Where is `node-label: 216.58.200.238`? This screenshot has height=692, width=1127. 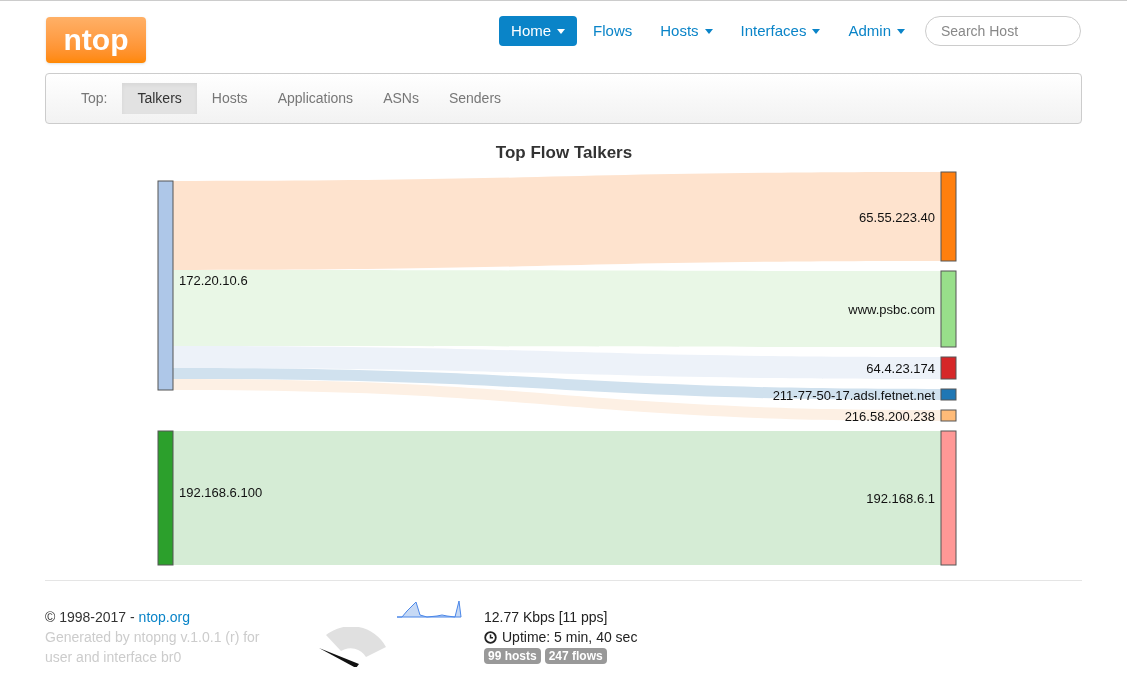
node-label: 216.58.200.238 is located at coordinates (889, 416).